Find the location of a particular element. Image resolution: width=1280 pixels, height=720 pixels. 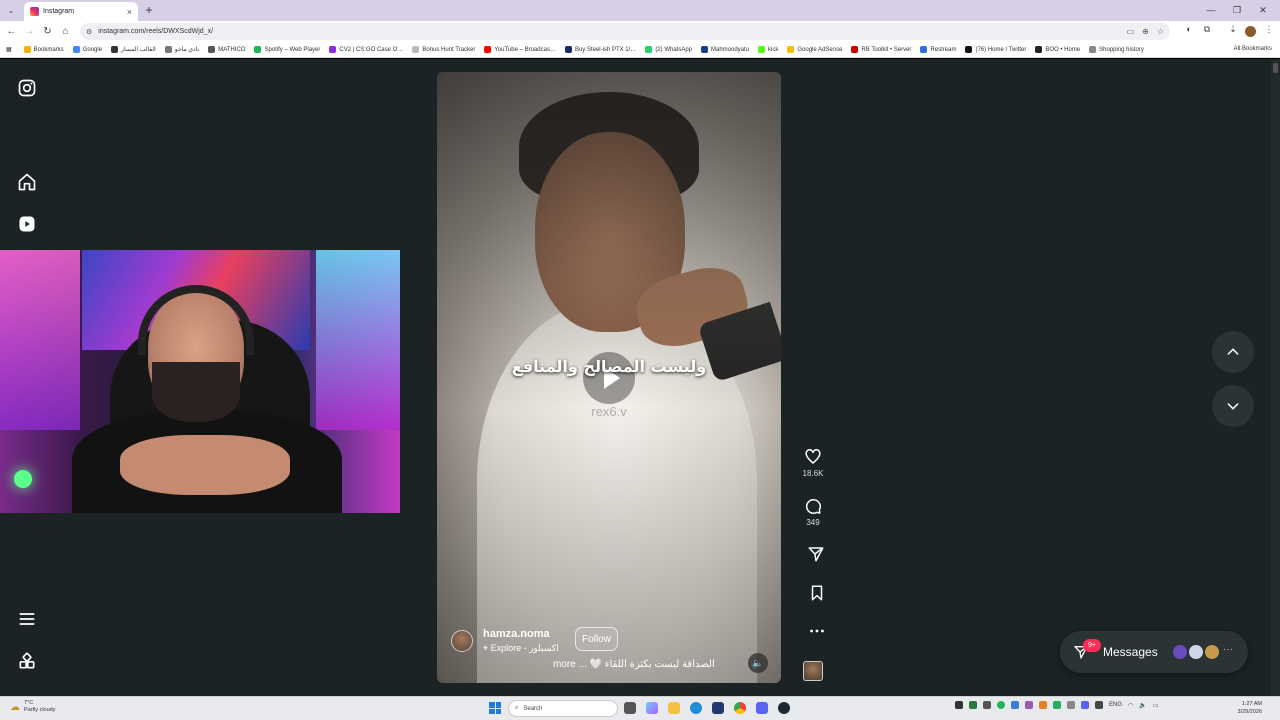

file-explorer-icon is located at coordinates (674, 708).